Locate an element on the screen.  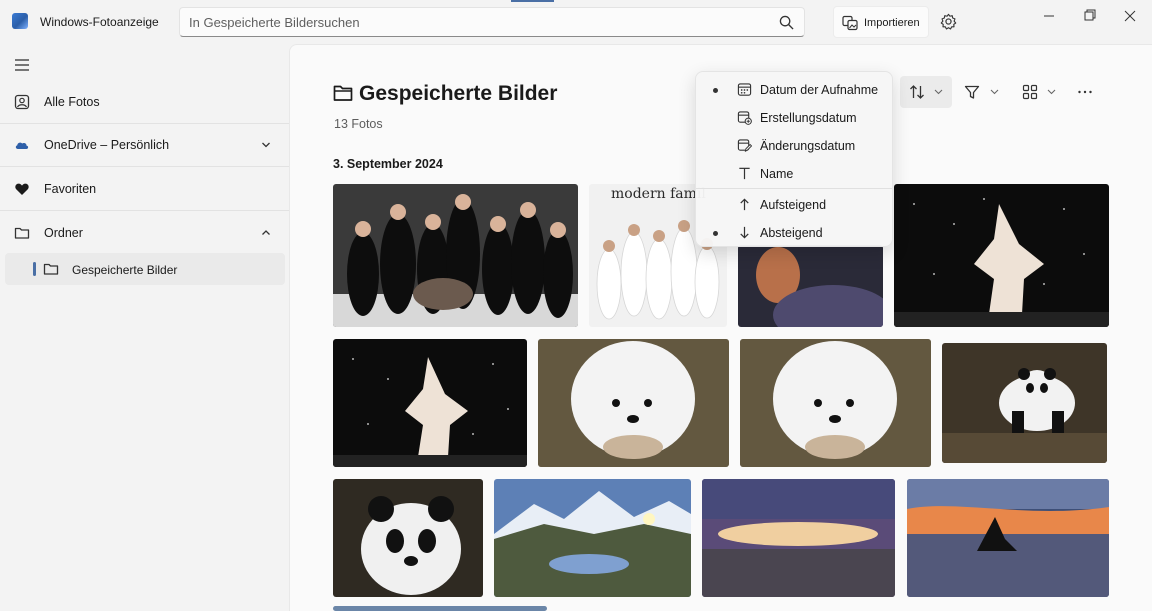
search-placeholder: In Gespeicherte Bildersuchen is located at coordinates (274, 22).